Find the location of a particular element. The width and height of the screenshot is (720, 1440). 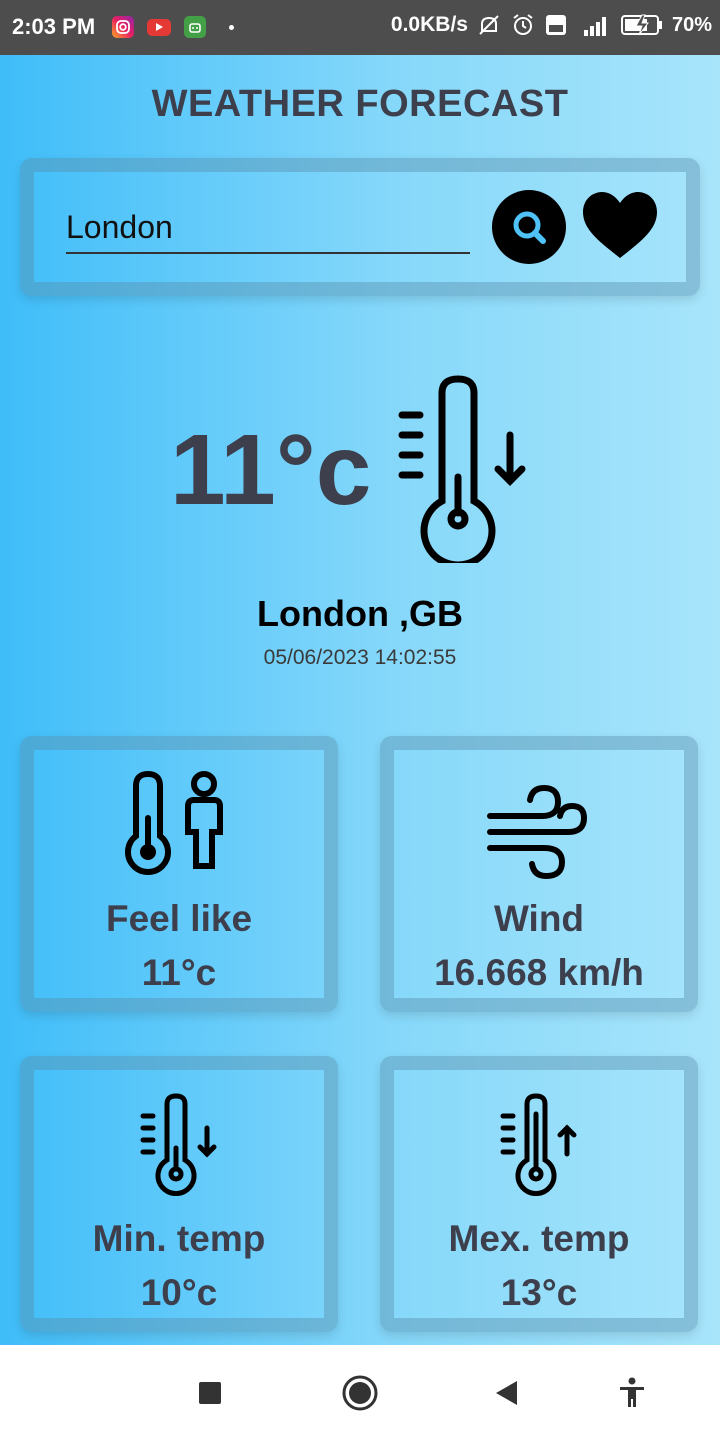

status-bar: 2:03 PM 0.0KB/s 70% is located at coordinates (360, 27).